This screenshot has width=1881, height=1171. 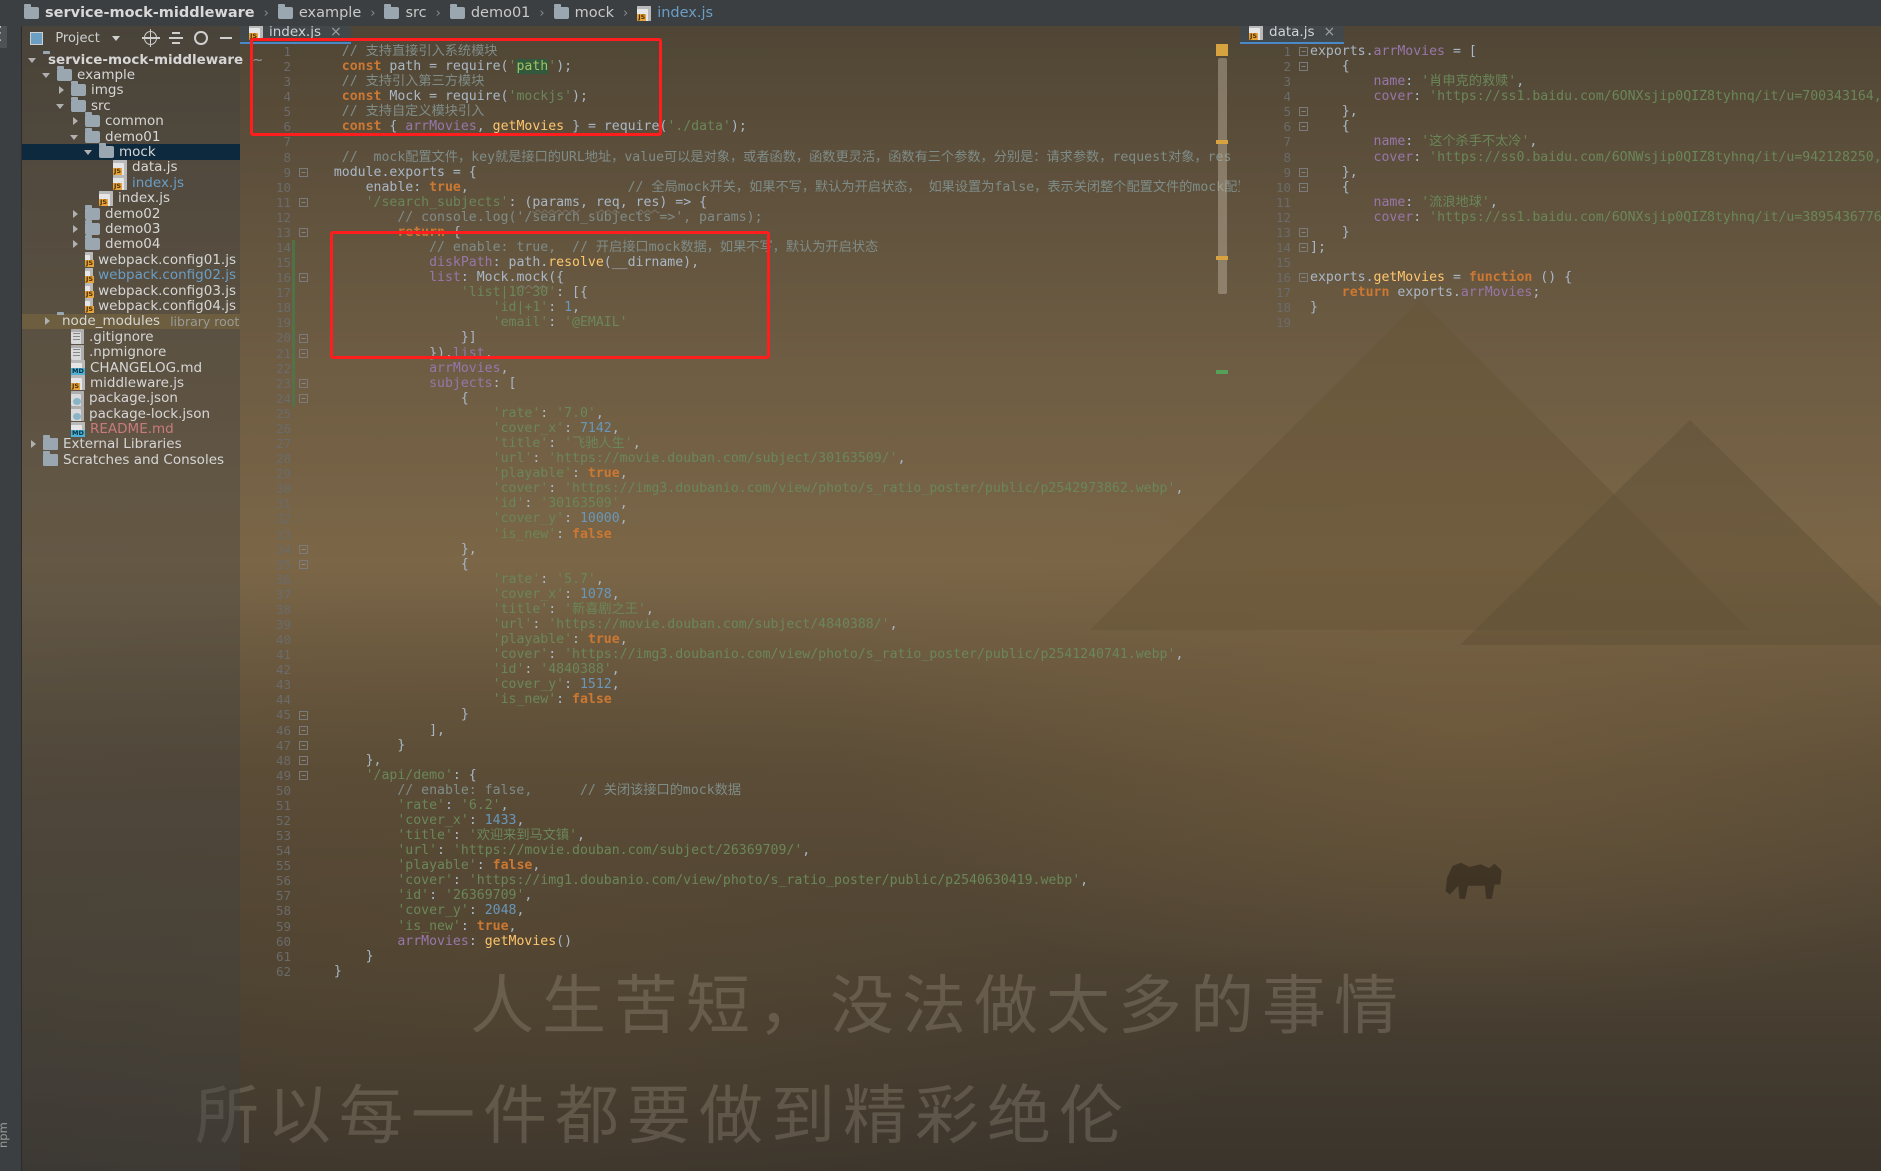 What do you see at coordinates (1595, 277) in the screenshot?
I see `code-line: exports.getMovies = function () {` at bounding box center [1595, 277].